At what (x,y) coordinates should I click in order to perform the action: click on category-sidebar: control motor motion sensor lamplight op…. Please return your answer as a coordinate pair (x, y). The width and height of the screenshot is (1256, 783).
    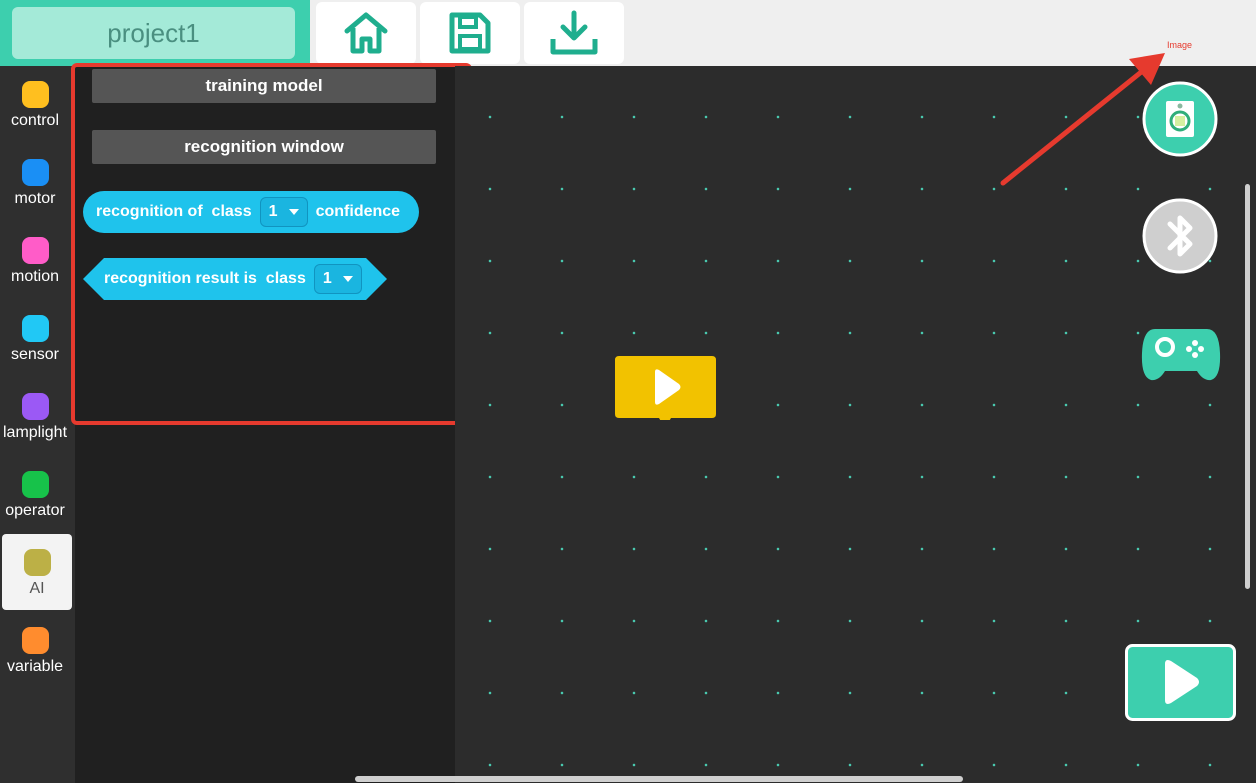
    Looking at the image, I should click on (37, 424).